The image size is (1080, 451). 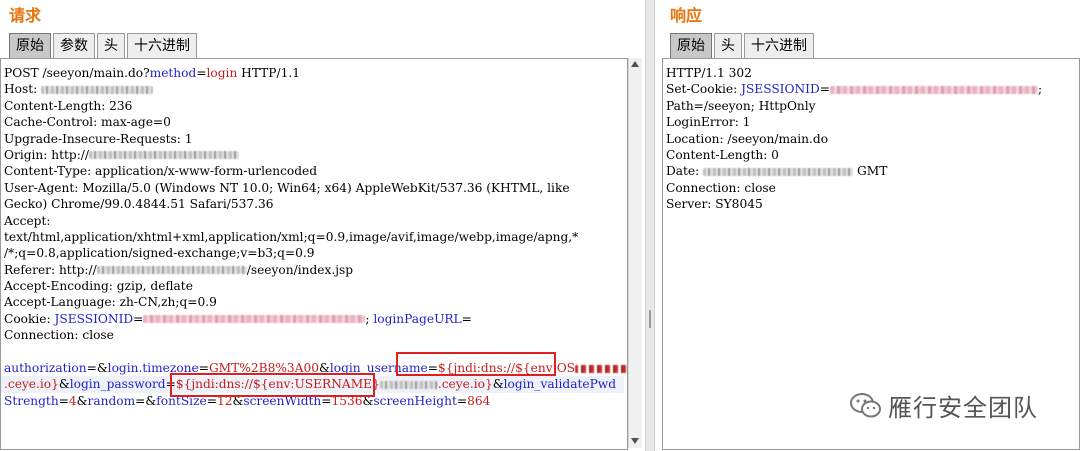 What do you see at coordinates (747, 138) in the screenshot?
I see `location-header: Location: /seeyon/main.do` at bounding box center [747, 138].